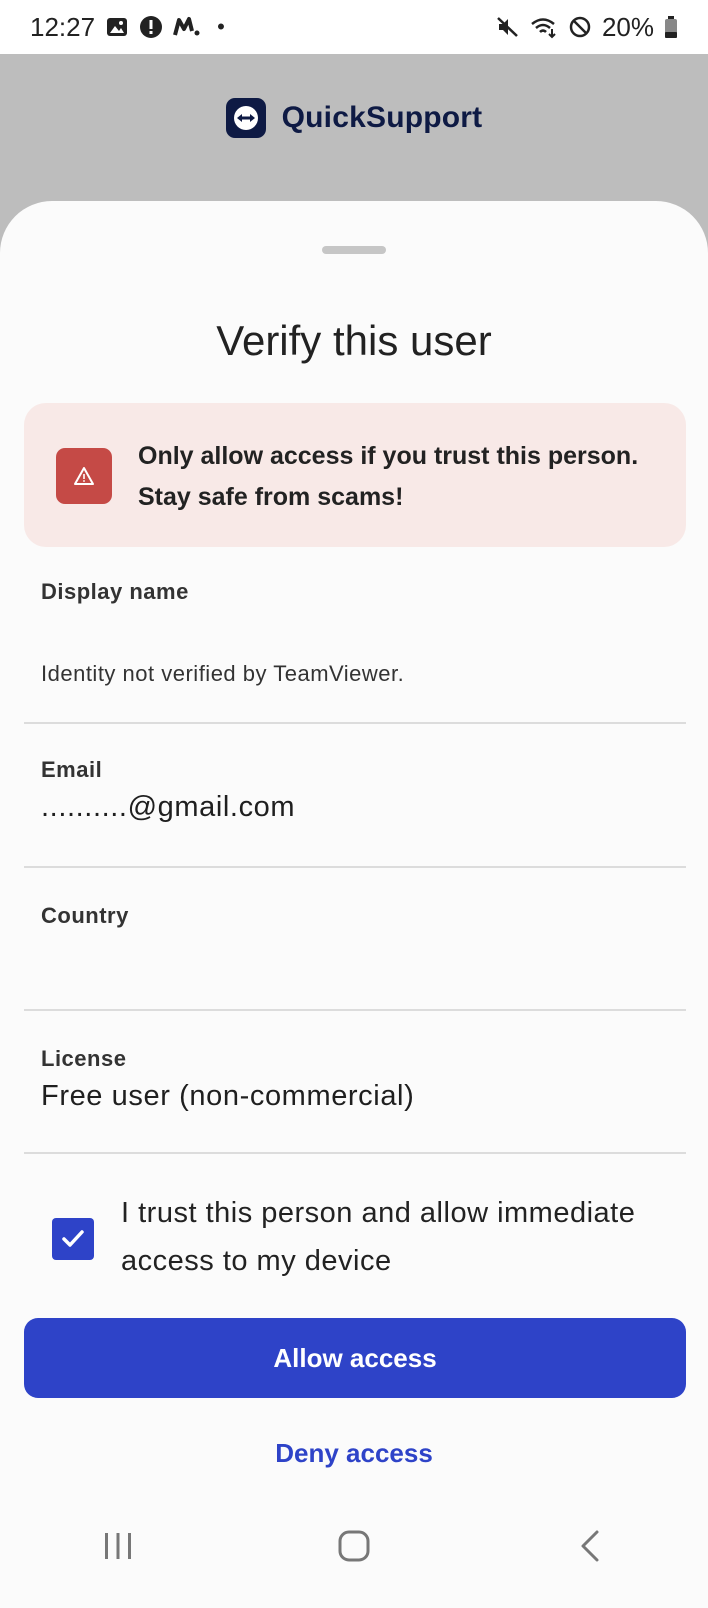 The image size is (708, 1608). I want to click on alert-circle-icon, so click(151, 27).